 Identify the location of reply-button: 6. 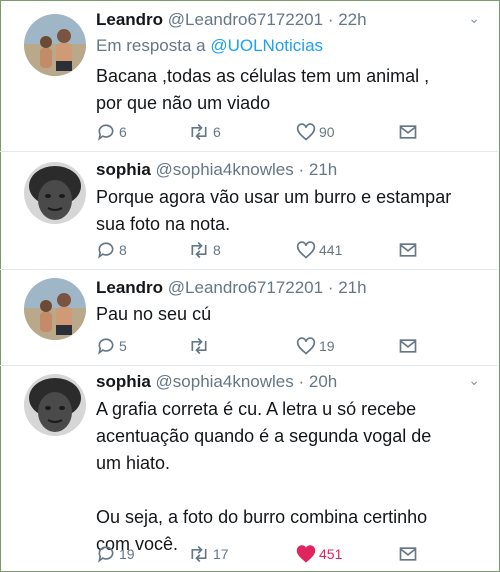
(111, 132).